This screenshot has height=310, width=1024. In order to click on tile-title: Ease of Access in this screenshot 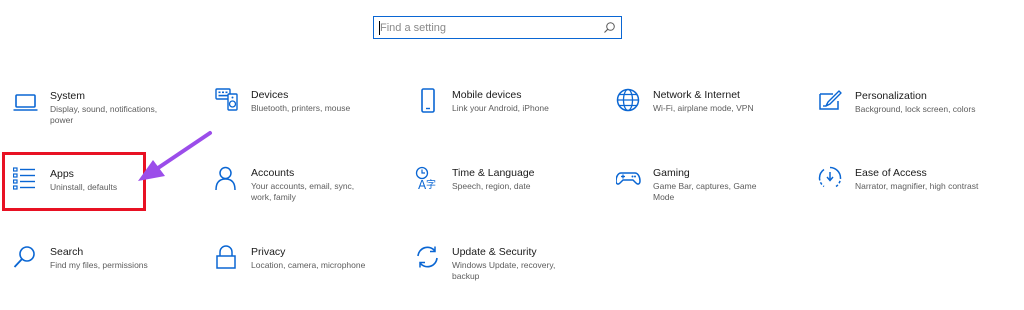, I will do `click(891, 173)`.